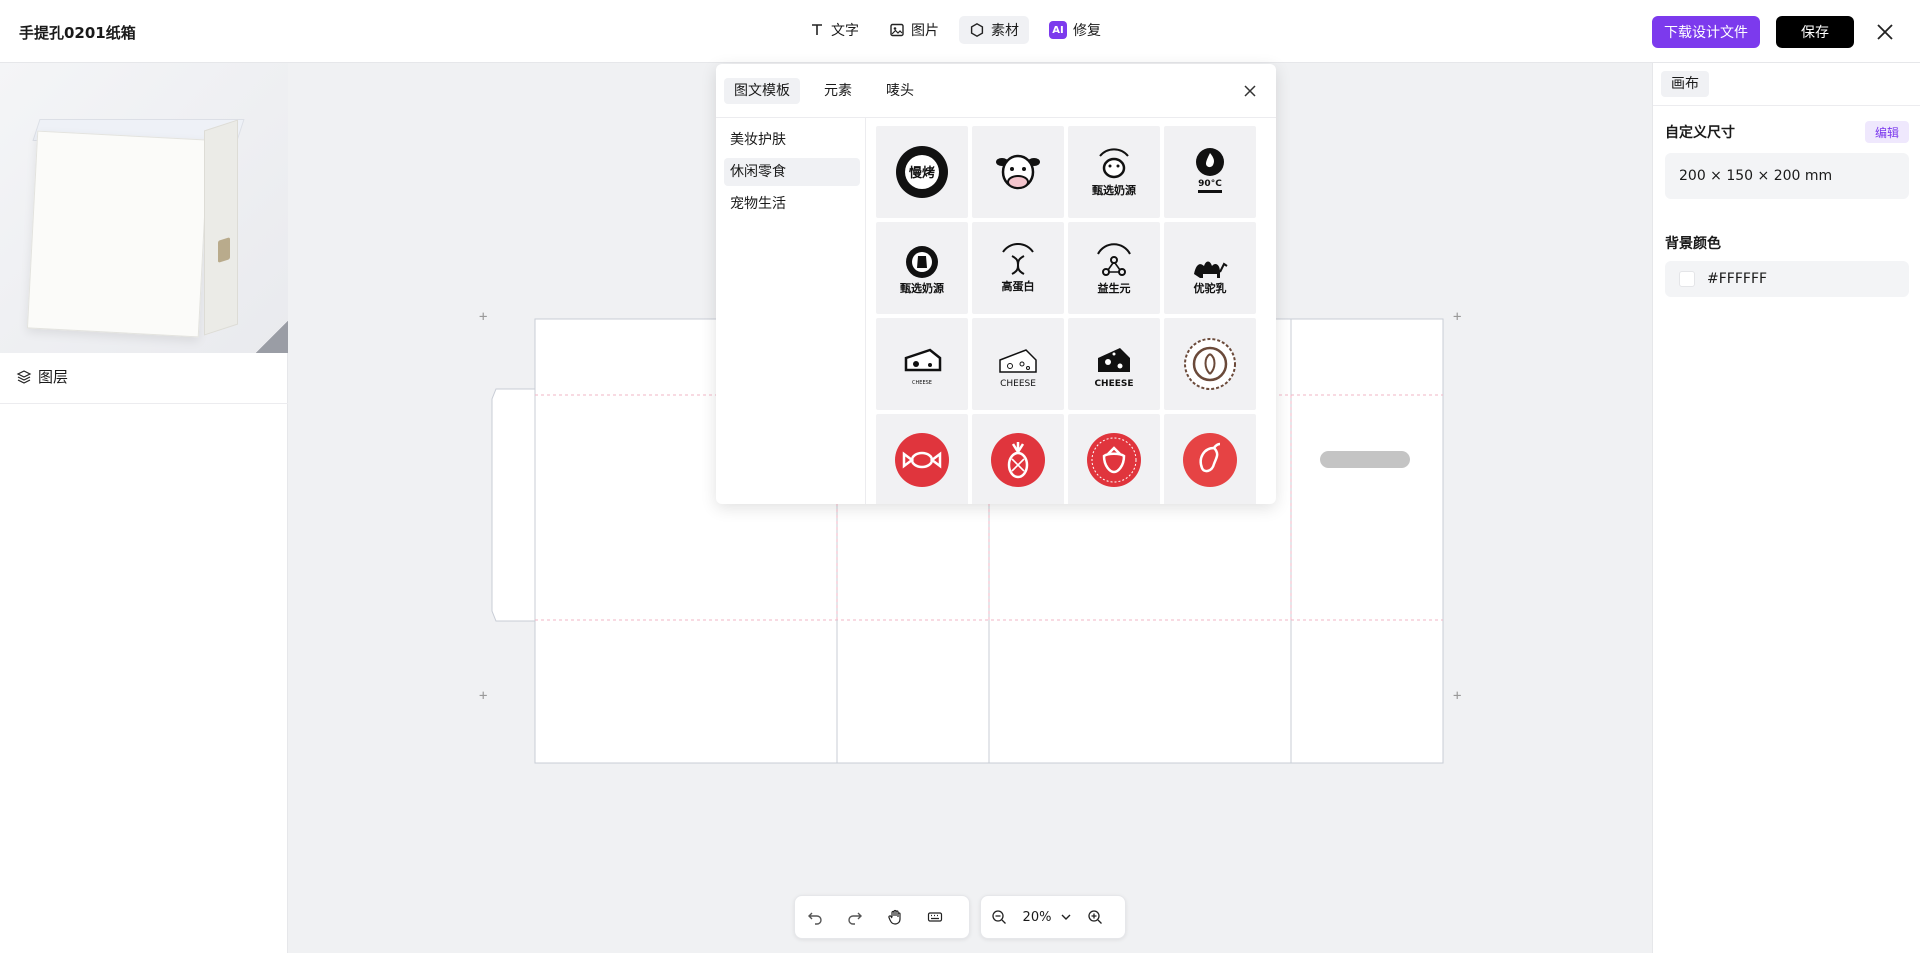  I want to click on undo-button, so click(815, 917).